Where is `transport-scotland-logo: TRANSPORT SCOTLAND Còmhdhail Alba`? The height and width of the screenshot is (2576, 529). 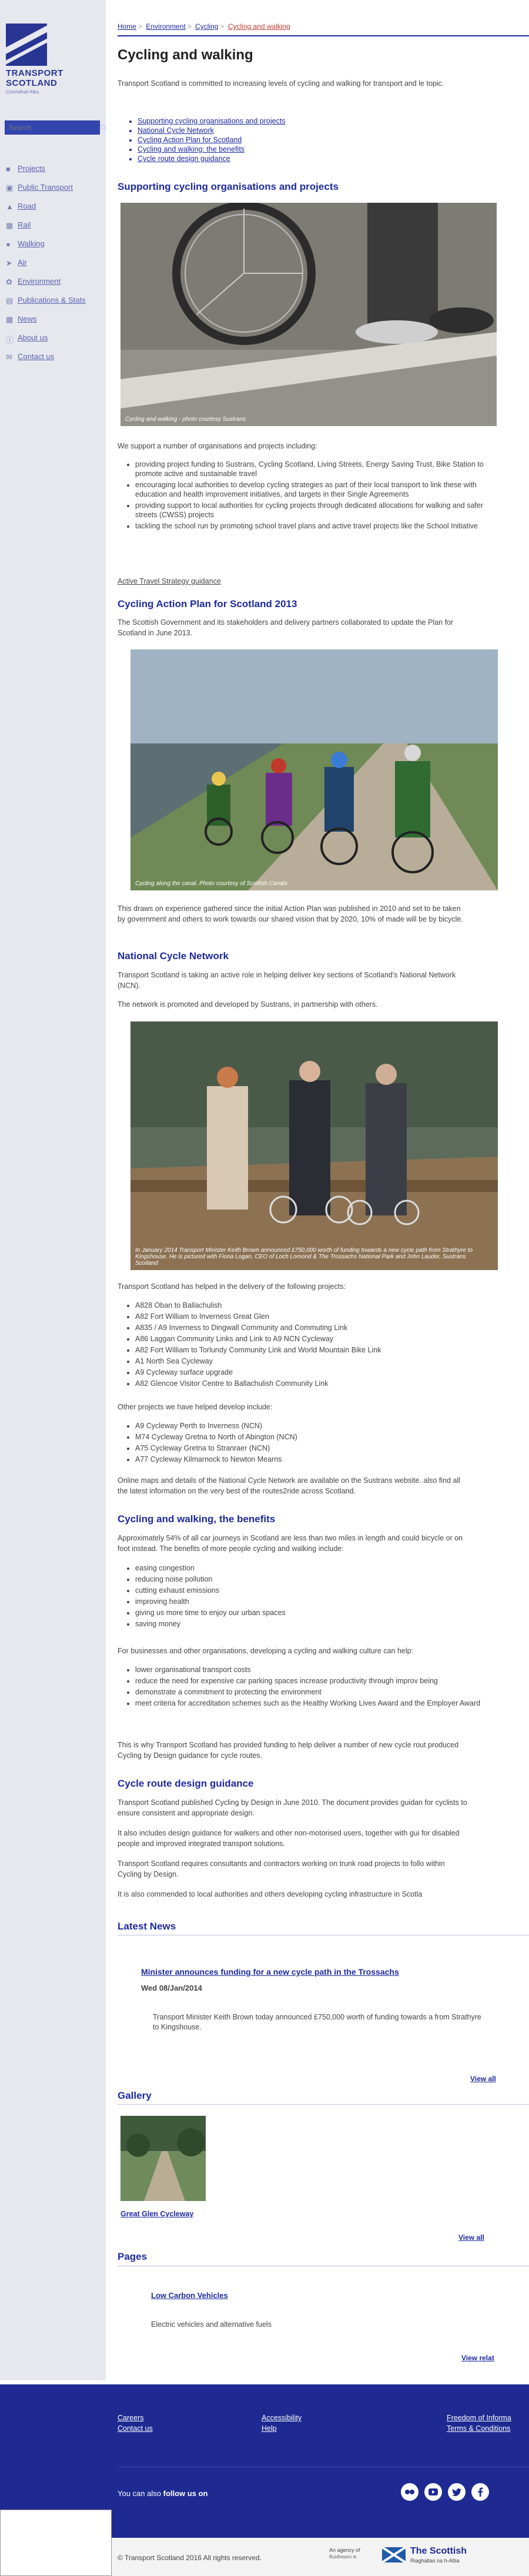
transport-scotland-logo: TRANSPORT SCOTLAND Còmhdhail Alba is located at coordinates (50, 59).